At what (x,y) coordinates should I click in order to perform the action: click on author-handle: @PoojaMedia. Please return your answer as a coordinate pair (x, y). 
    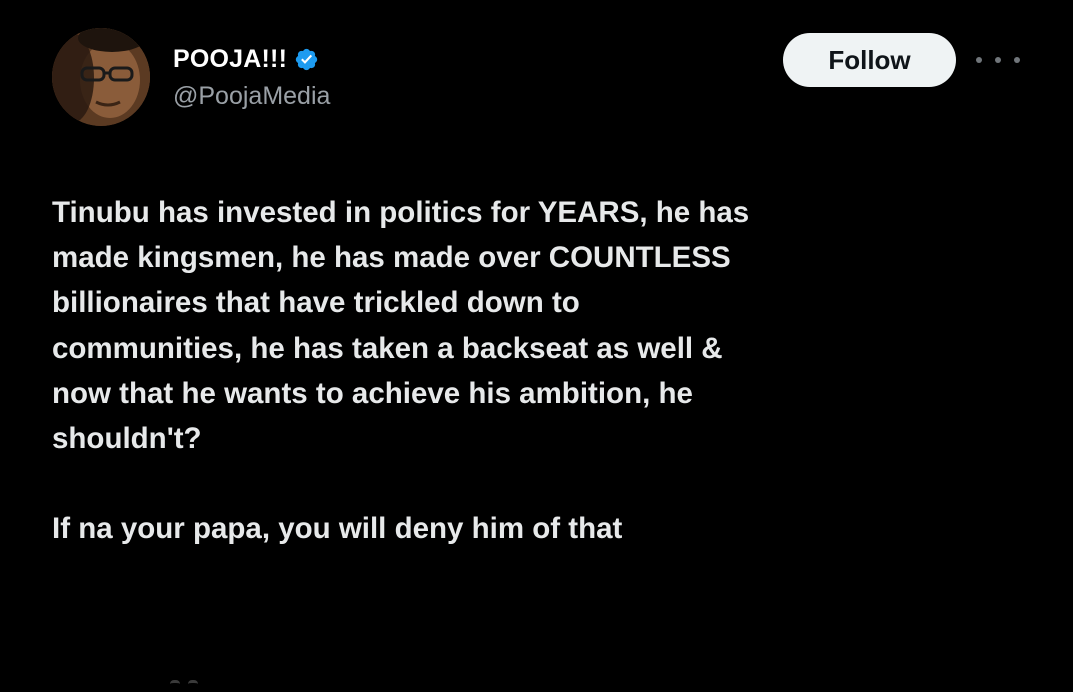
    Looking at the image, I should click on (251, 96).